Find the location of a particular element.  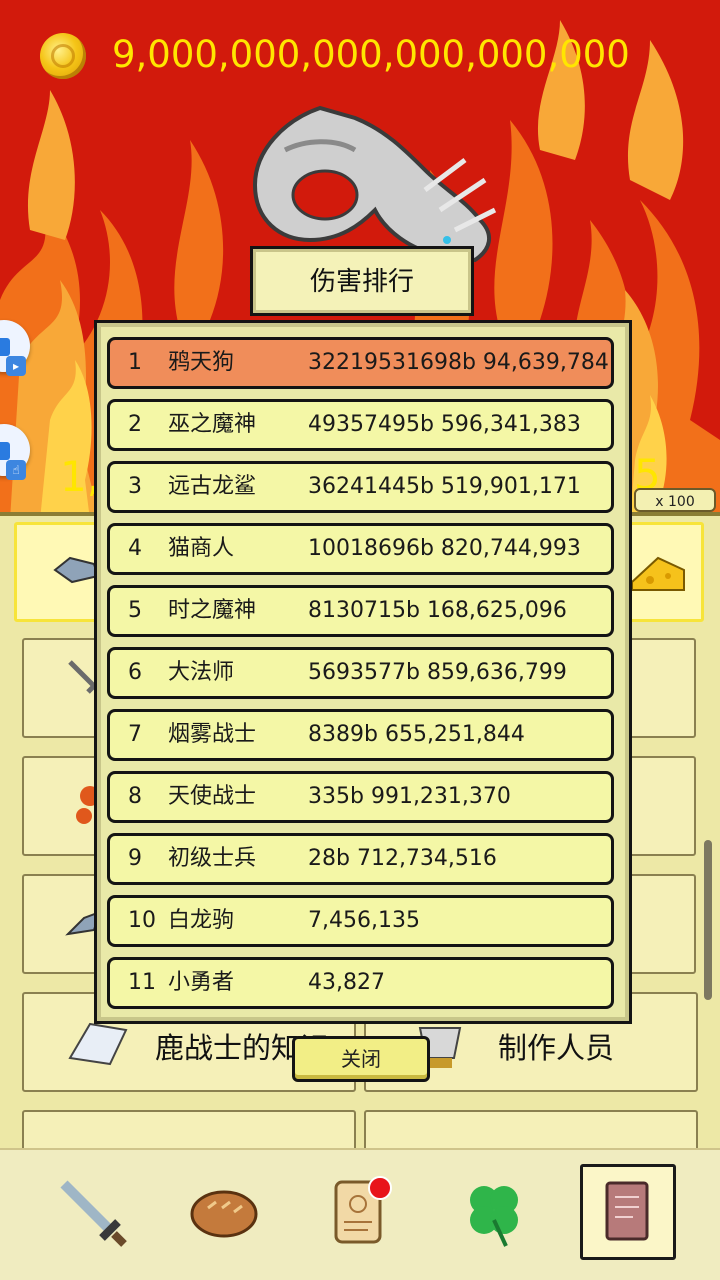

nav-weapons is located at coordinates (92, 1212).